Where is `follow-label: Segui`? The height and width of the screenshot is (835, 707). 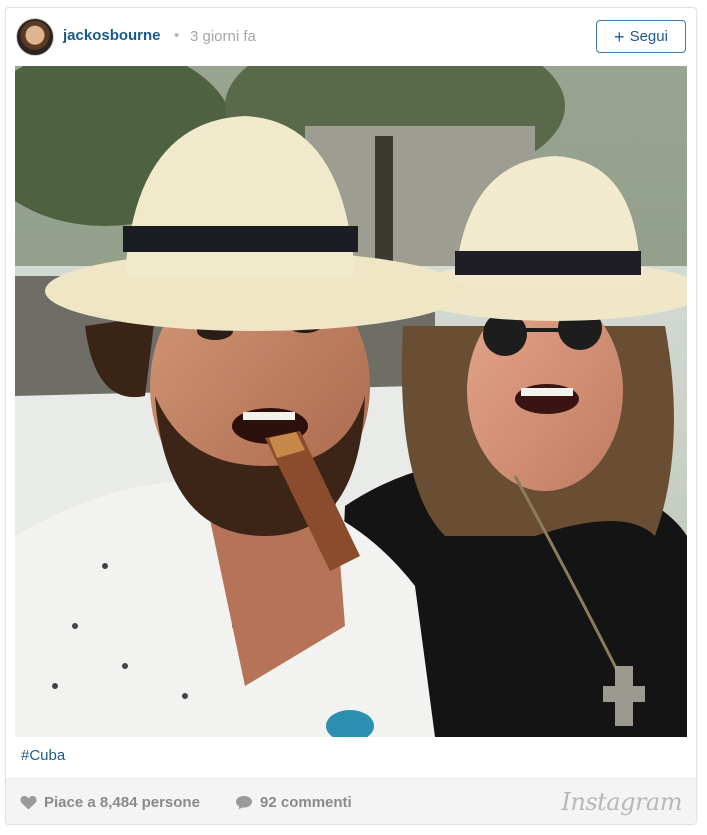 follow-label: Segui is located at coordinates (648, 36).